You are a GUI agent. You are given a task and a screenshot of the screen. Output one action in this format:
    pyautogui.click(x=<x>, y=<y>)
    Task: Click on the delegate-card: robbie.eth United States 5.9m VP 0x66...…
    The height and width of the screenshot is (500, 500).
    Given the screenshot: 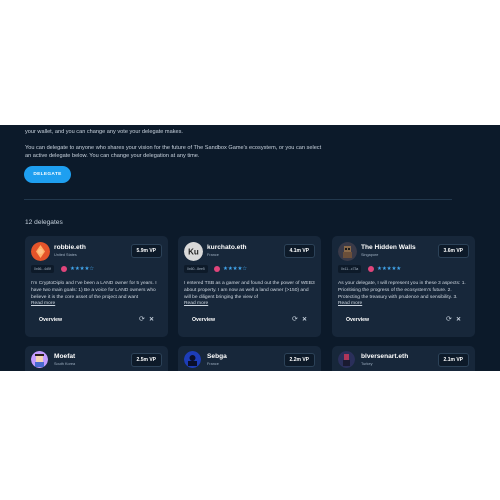 What is the action you would take?
    pyautogui.click(x=96, y=286)
    